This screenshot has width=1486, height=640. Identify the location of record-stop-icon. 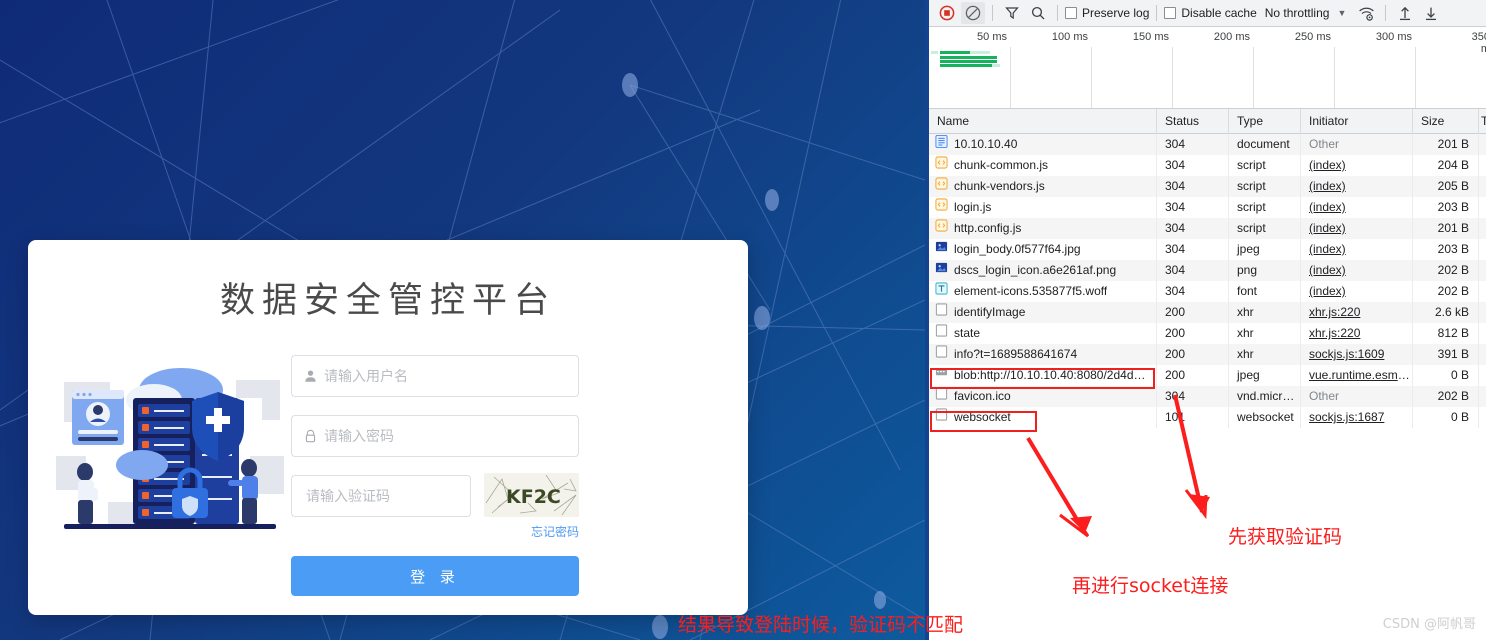
(947, 13).